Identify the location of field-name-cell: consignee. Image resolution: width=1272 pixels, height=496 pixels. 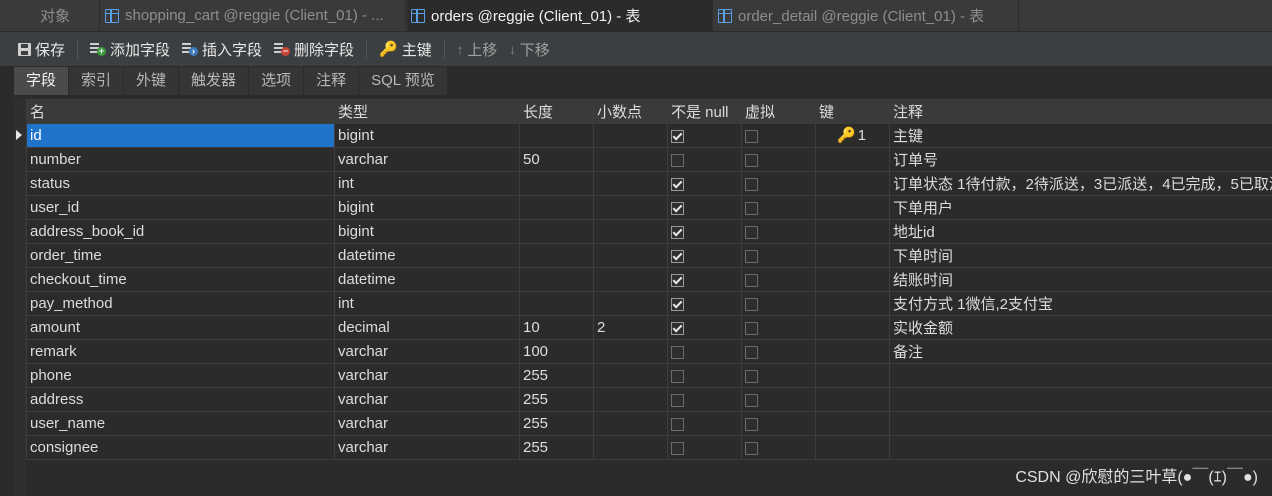
(180, 447).